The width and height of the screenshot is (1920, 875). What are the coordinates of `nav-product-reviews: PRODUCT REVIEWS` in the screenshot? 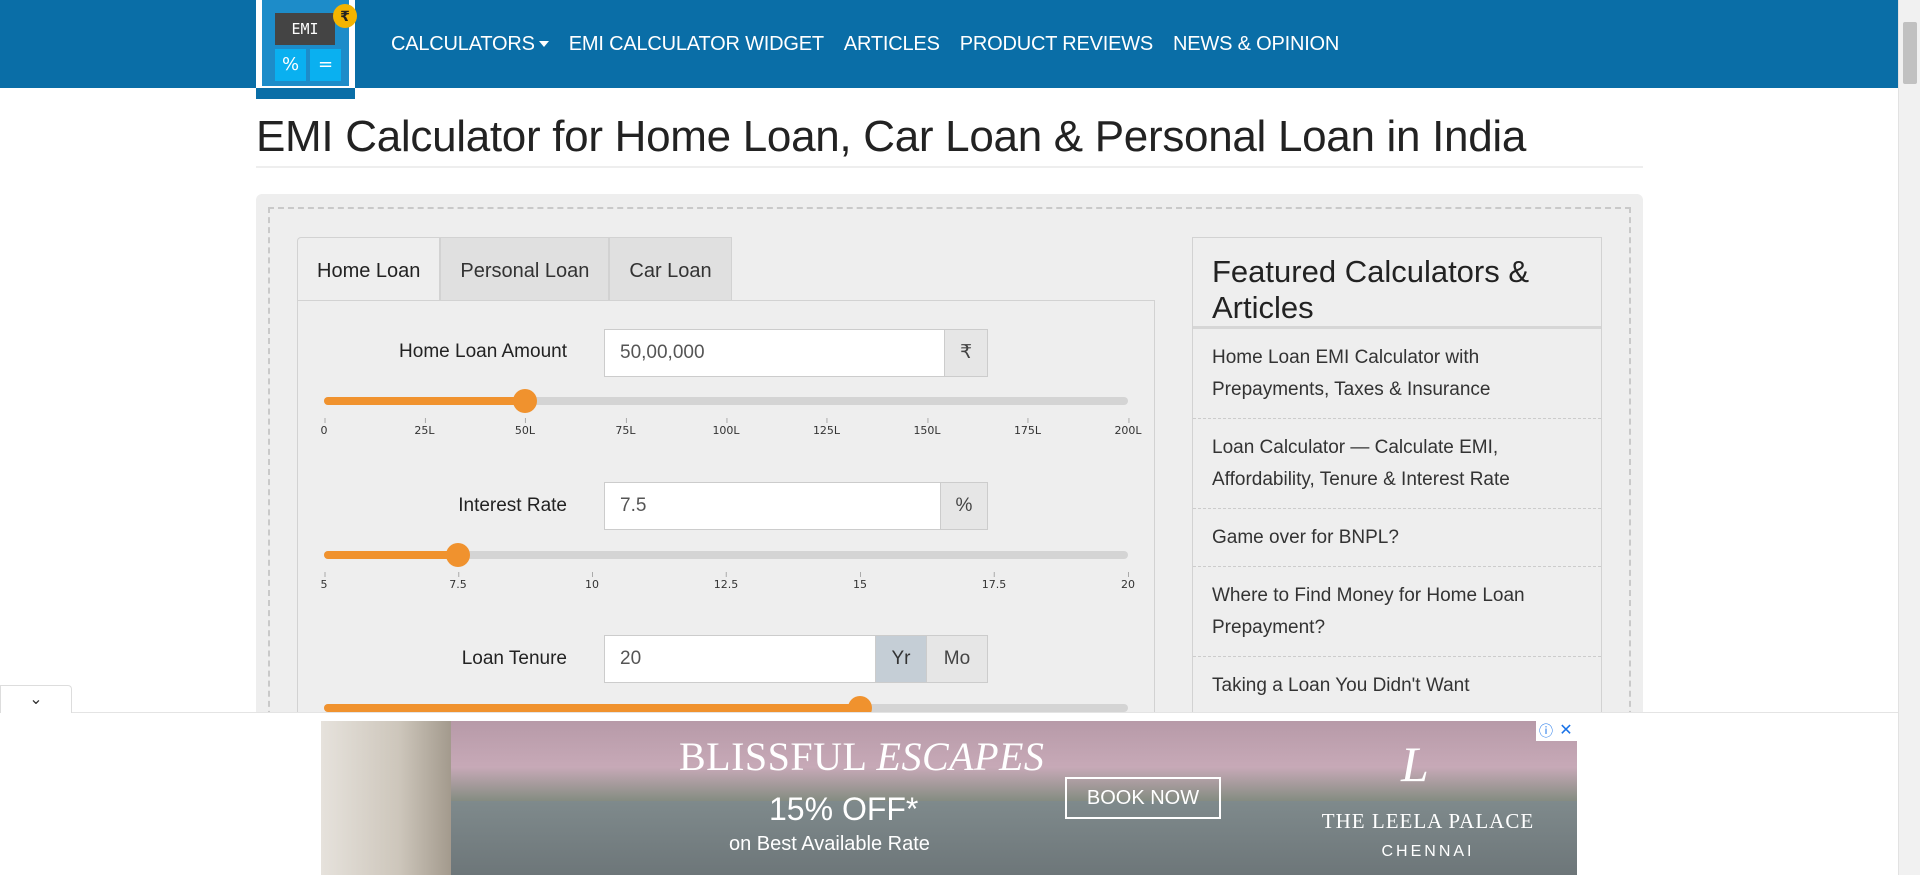 It's located at (1057, 44).